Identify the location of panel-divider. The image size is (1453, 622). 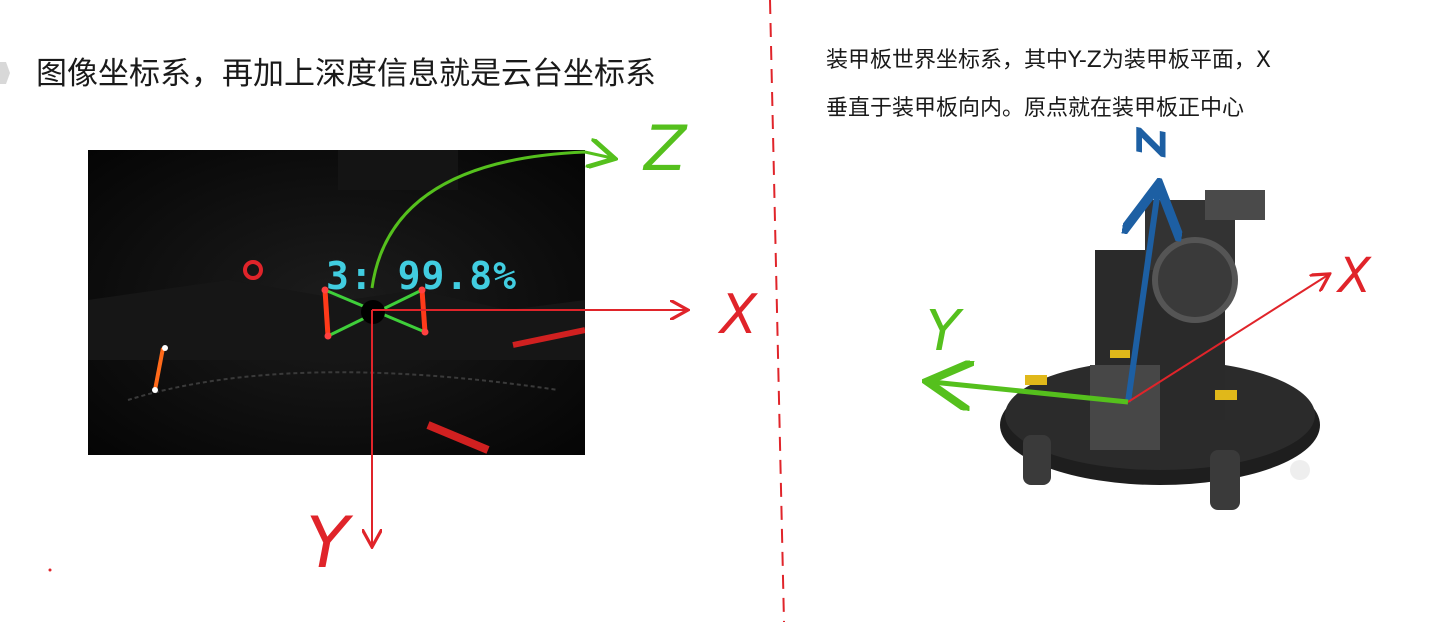
(777, 311).